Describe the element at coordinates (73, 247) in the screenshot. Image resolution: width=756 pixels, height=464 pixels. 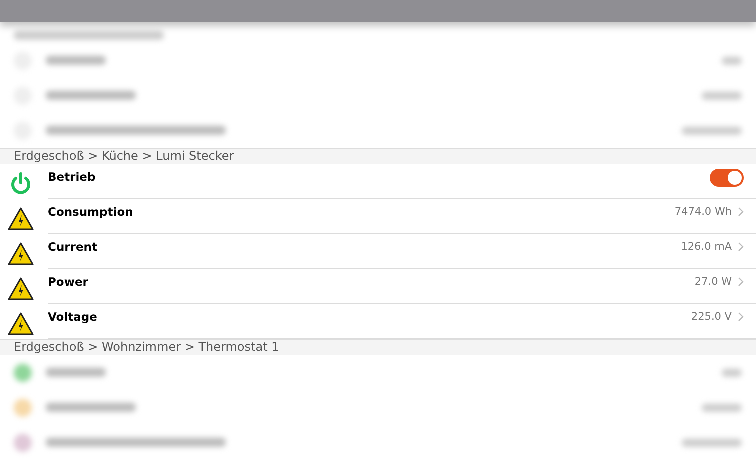
I see `row-label: Current` at that location.